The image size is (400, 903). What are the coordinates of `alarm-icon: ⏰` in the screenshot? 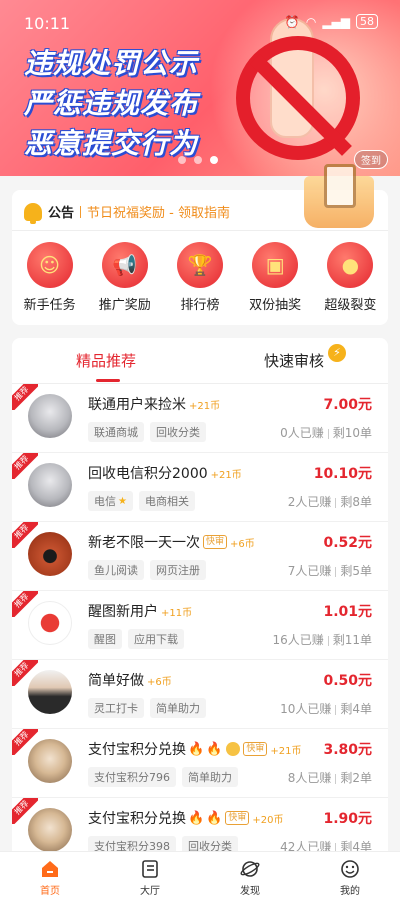 It's located at (292, 21).